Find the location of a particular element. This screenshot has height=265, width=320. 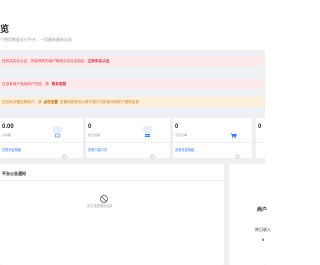

notice-alert: 还没有商户使用商户完成，请 联系客服 is located at coordinates (132, 84).